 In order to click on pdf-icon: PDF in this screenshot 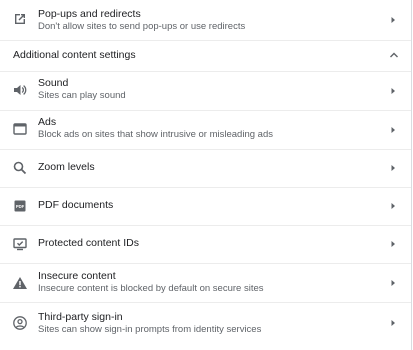, I will do `click(20, 206)`.